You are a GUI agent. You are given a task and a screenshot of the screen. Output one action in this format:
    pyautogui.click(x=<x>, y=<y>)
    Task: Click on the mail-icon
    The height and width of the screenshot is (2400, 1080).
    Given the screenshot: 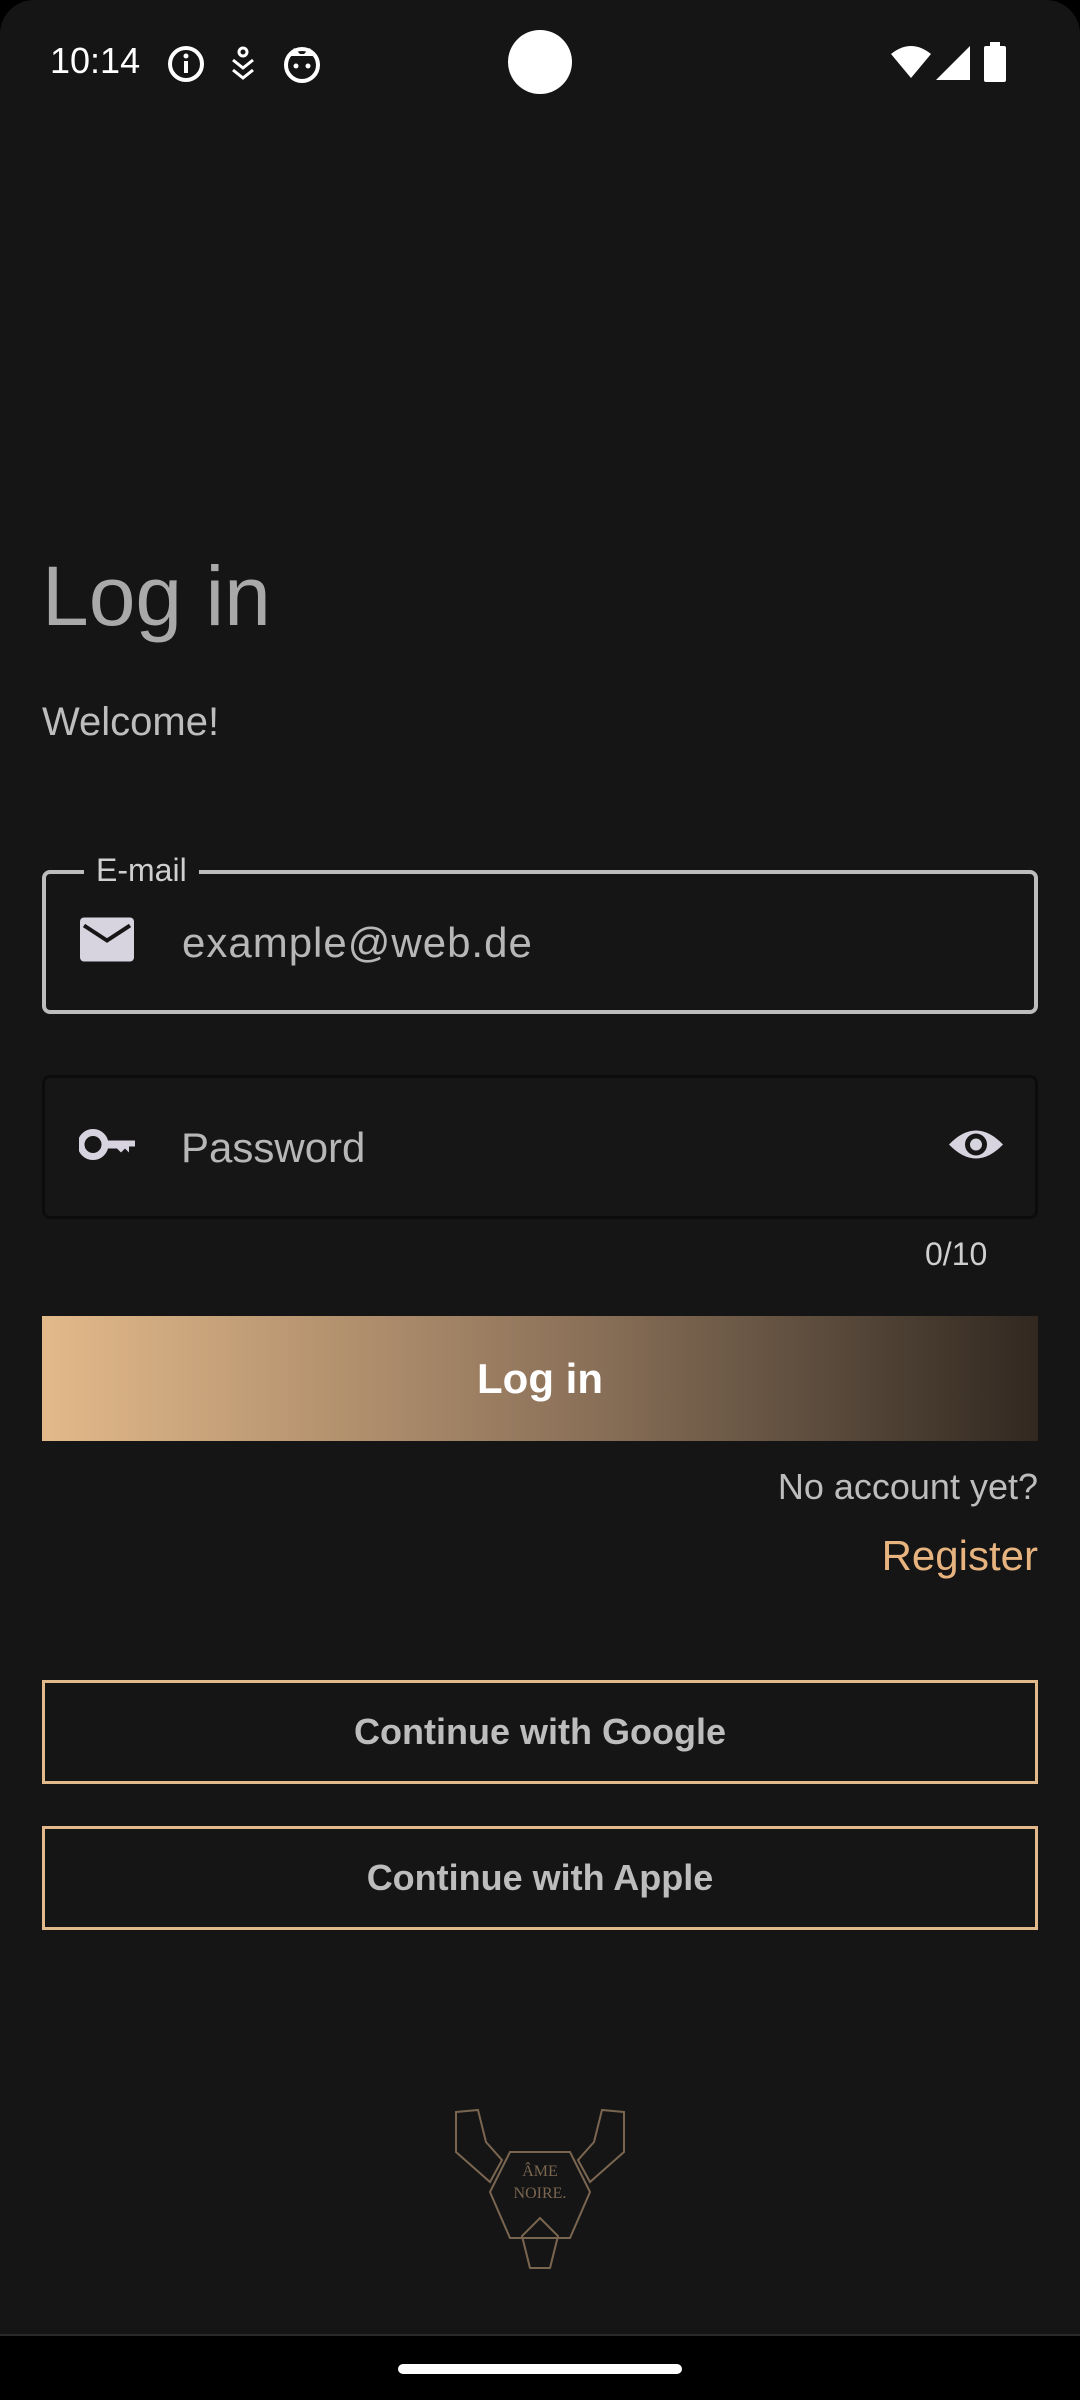 What is the action you would take?
    pyautogui.click(x=107, y=942)
    